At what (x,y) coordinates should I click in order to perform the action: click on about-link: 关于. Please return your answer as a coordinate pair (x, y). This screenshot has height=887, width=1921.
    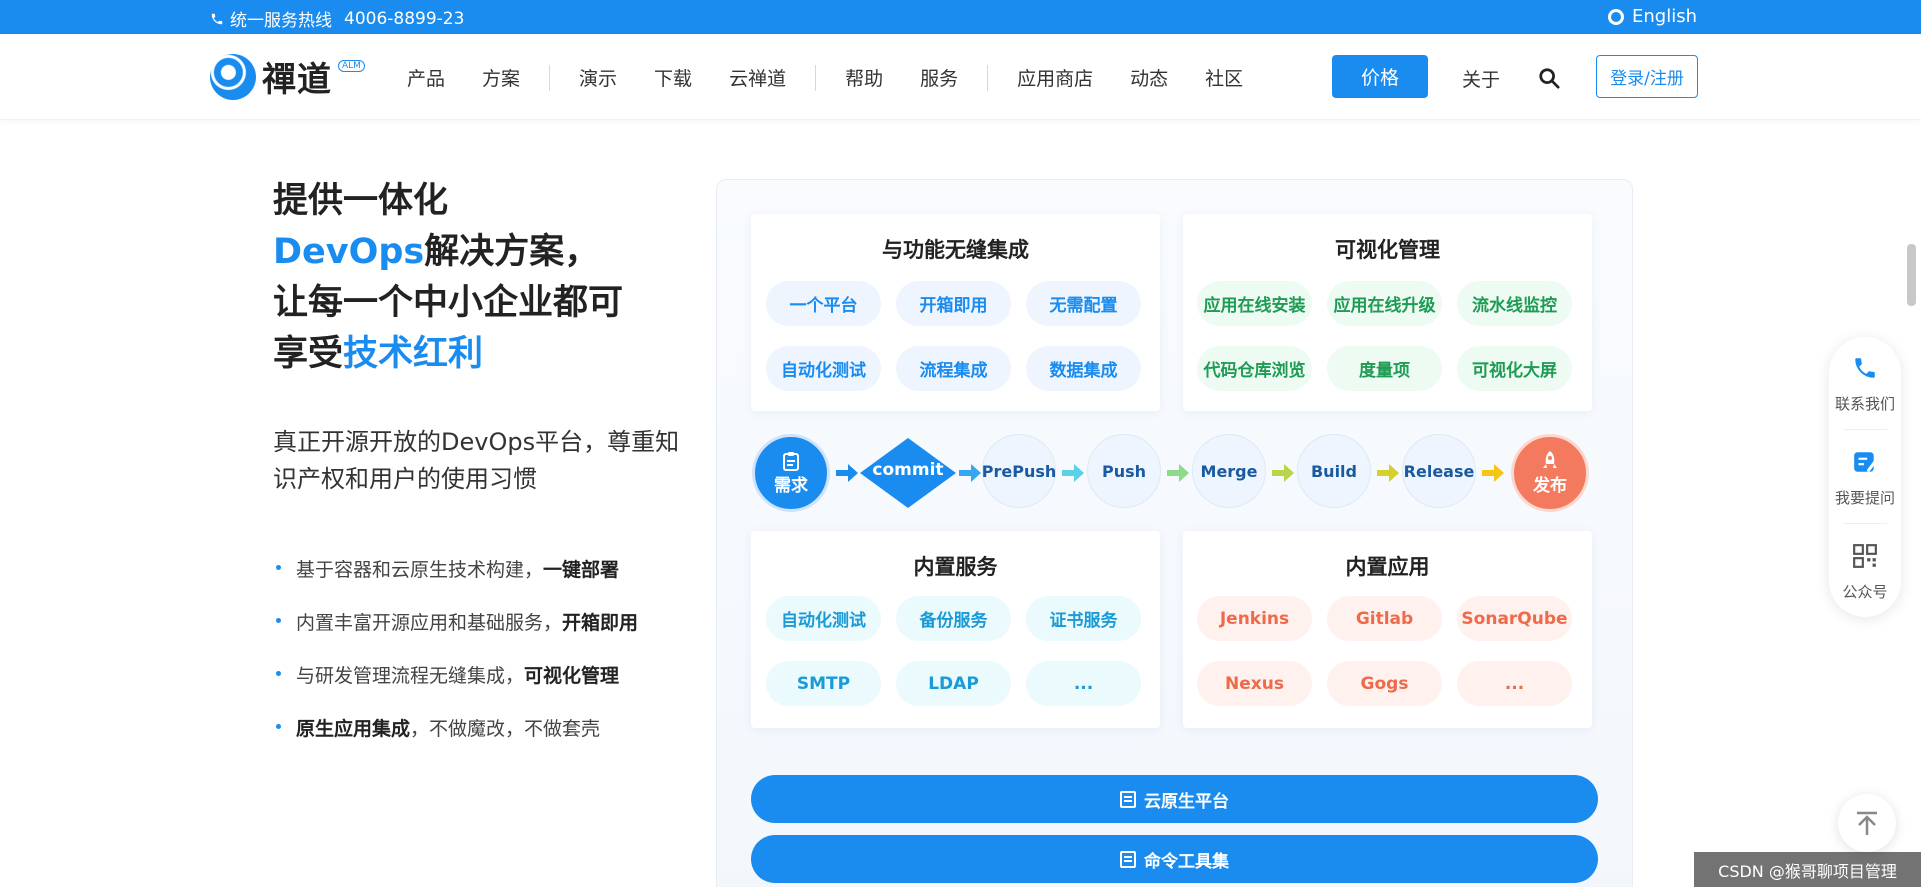
    Looking at the image, I should click on (1481, 78).